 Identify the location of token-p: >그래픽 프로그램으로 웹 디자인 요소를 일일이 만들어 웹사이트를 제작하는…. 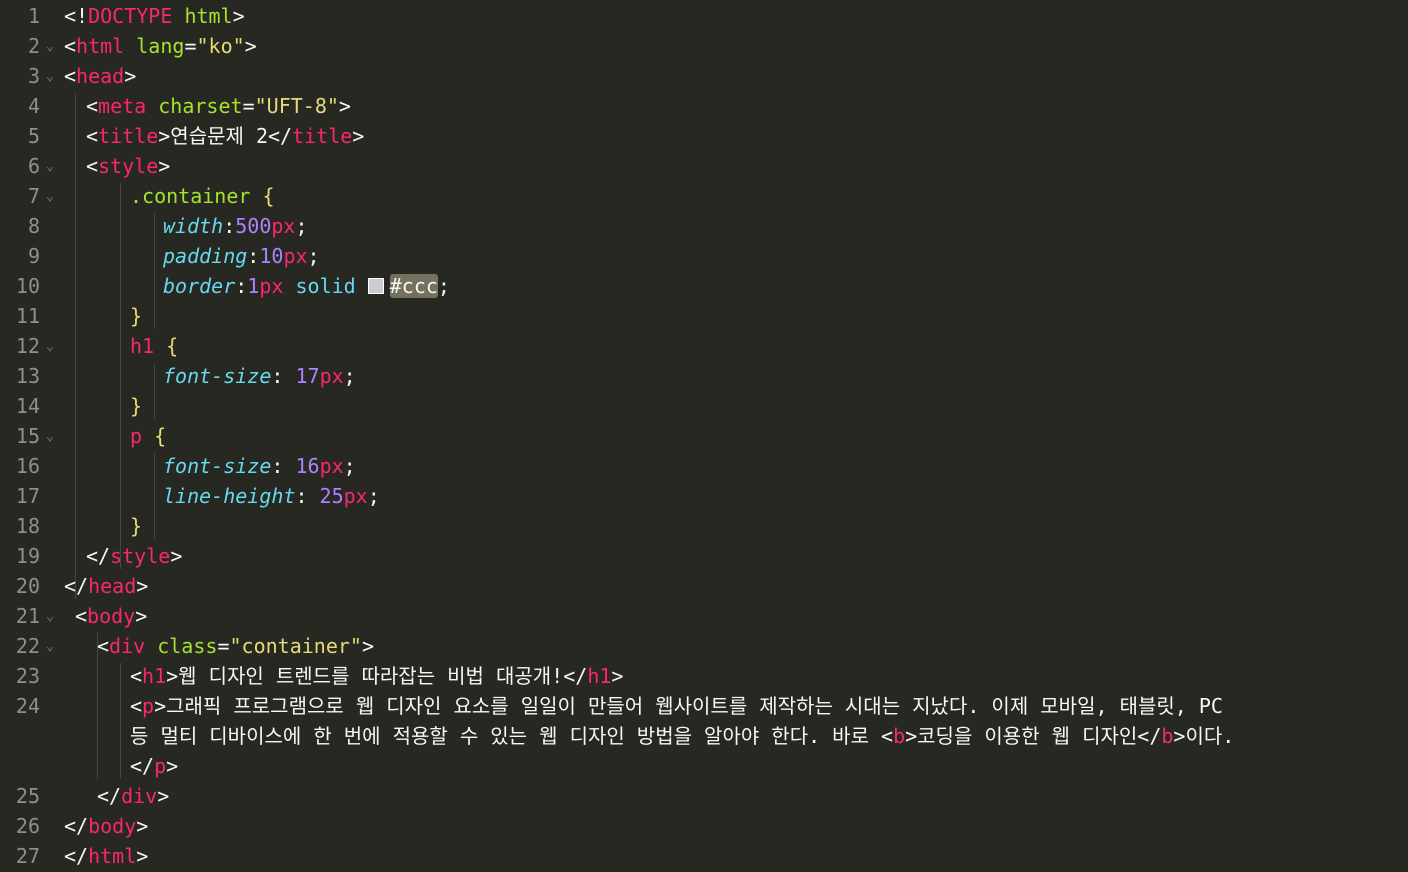
(688, 706).